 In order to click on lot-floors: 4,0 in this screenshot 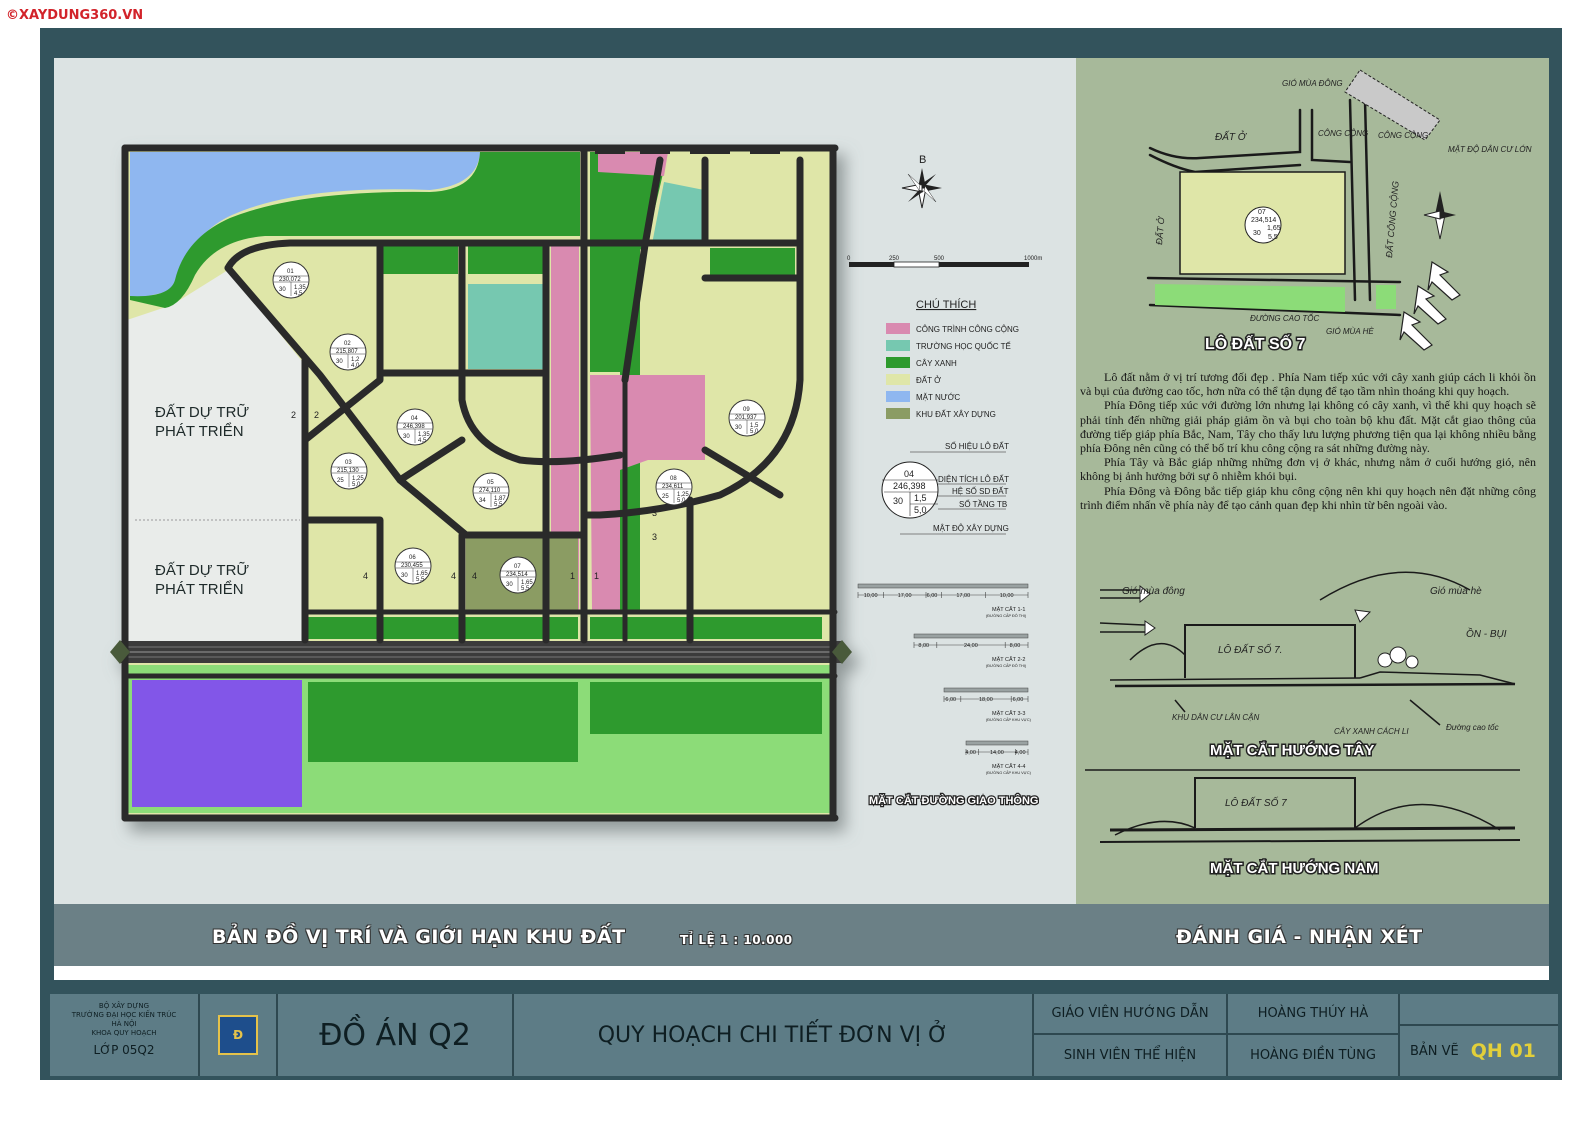, I will do `click(355, 366)`.